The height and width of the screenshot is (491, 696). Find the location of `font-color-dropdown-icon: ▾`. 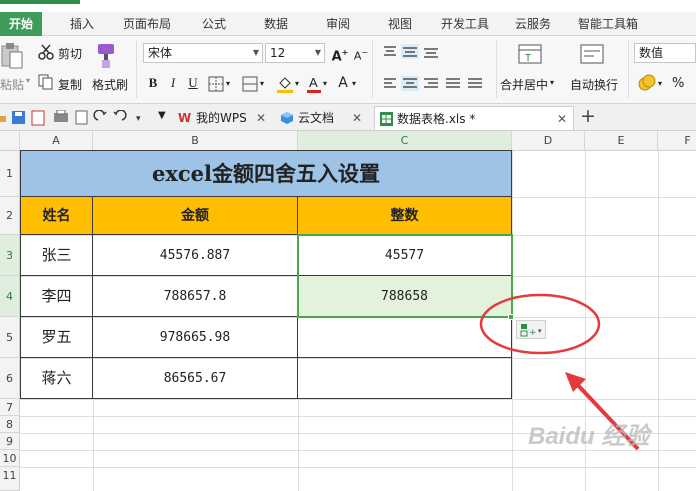

font-color-dropdown-icon: ▾ is located at coordinates (325, 83).